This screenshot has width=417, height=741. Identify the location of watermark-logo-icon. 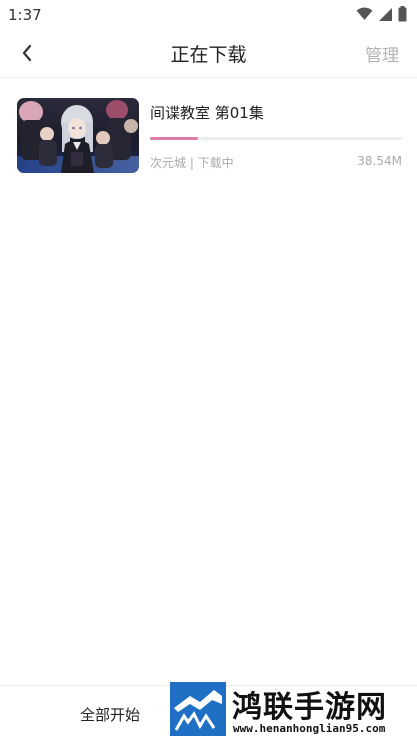
(198, 709).